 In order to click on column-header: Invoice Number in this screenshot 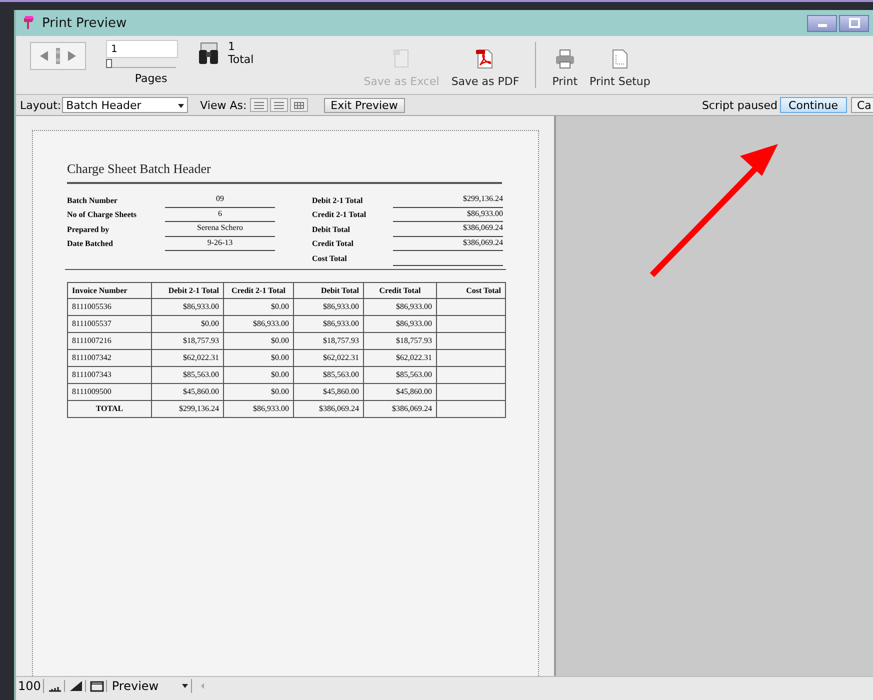, I will do `click(110, 290)`.